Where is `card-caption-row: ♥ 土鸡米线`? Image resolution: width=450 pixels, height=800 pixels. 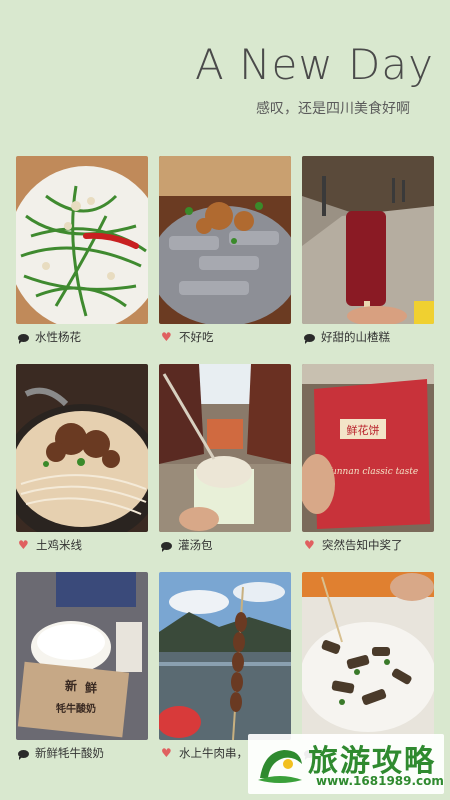
card-caption-row: ♥ 土鸡米线 is located at coordinates (82, 545).